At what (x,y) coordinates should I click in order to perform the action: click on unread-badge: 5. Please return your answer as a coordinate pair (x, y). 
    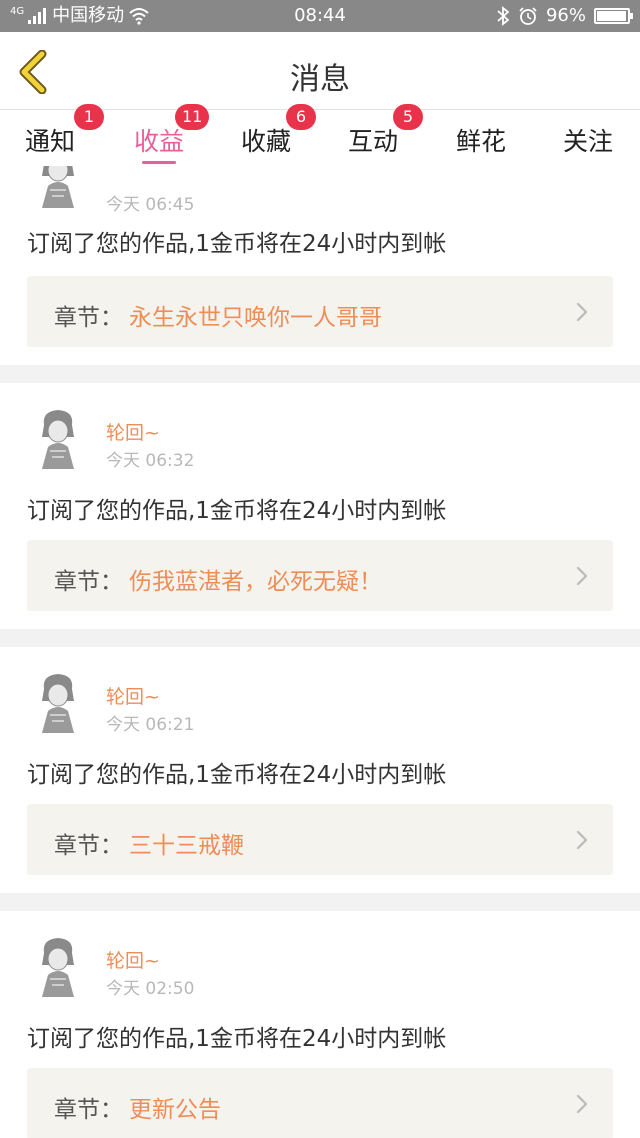
    Looking at the image, I should click on (408, 117).